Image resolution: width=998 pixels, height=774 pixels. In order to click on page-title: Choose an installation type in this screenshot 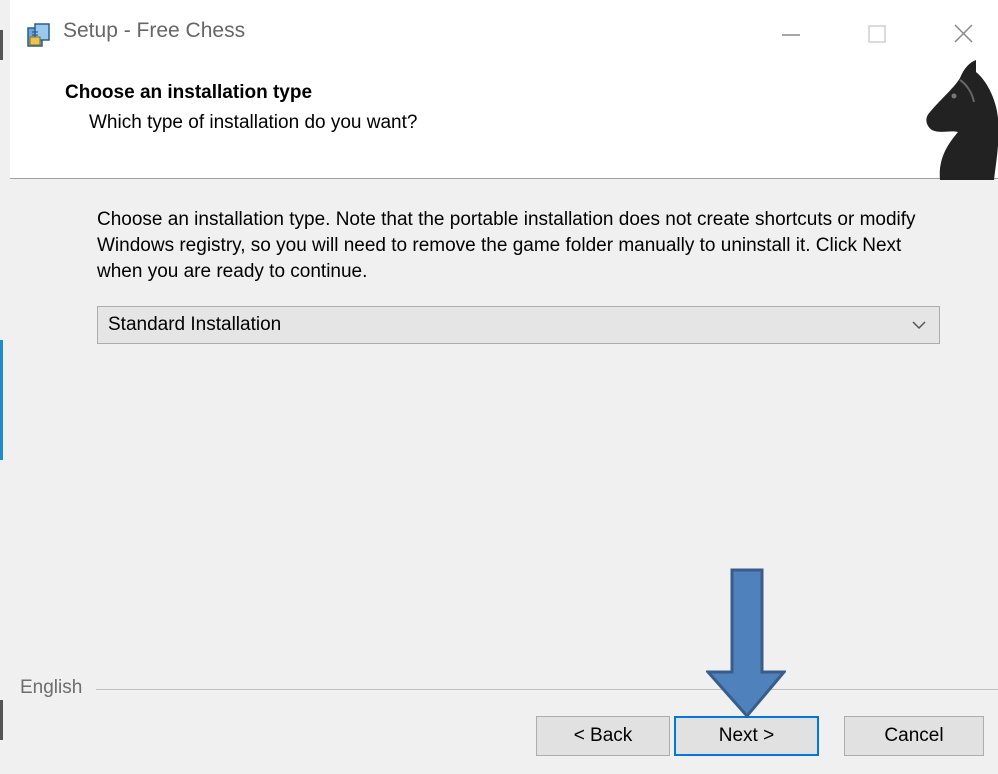, I will do `click(189, 92)`.